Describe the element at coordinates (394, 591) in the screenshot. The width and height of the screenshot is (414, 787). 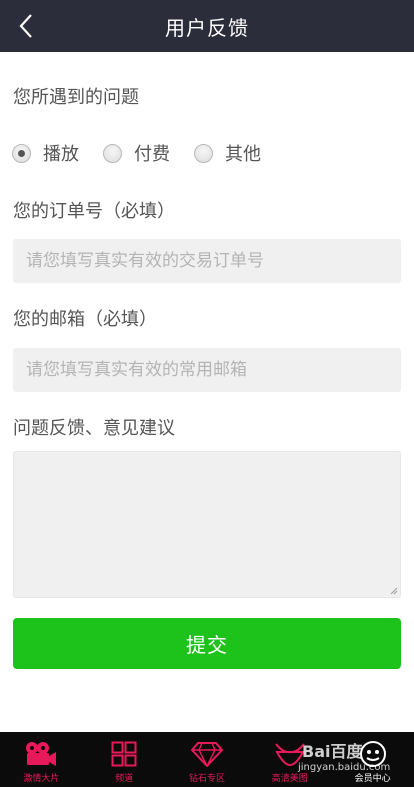
I see `resize-grip-icon` at that location.